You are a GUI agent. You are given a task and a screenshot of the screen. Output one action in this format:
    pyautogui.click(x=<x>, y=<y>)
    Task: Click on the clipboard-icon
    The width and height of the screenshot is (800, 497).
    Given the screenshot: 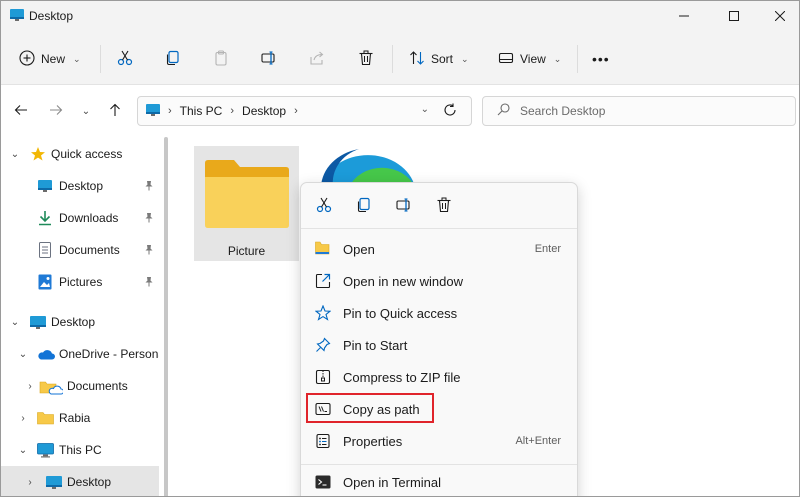 What is the action you would take?
    pyautogui.click(x=221, y=59)
    